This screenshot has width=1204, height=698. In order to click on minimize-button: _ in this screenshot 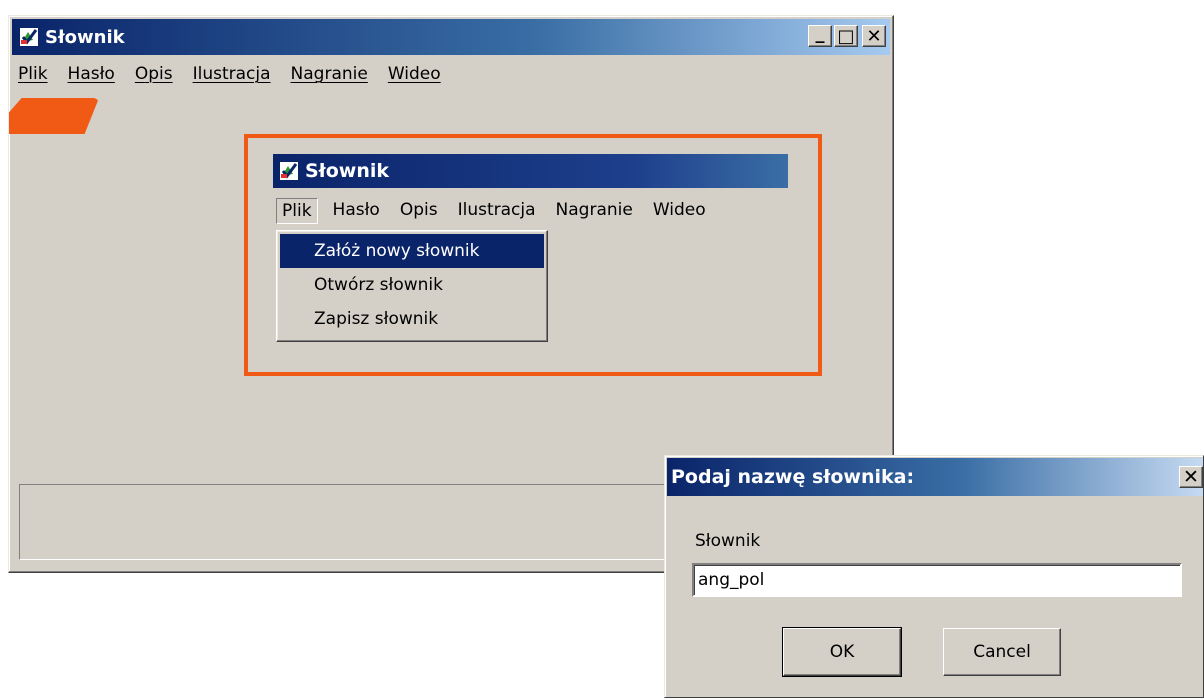, I will do `click(820, 34)`.